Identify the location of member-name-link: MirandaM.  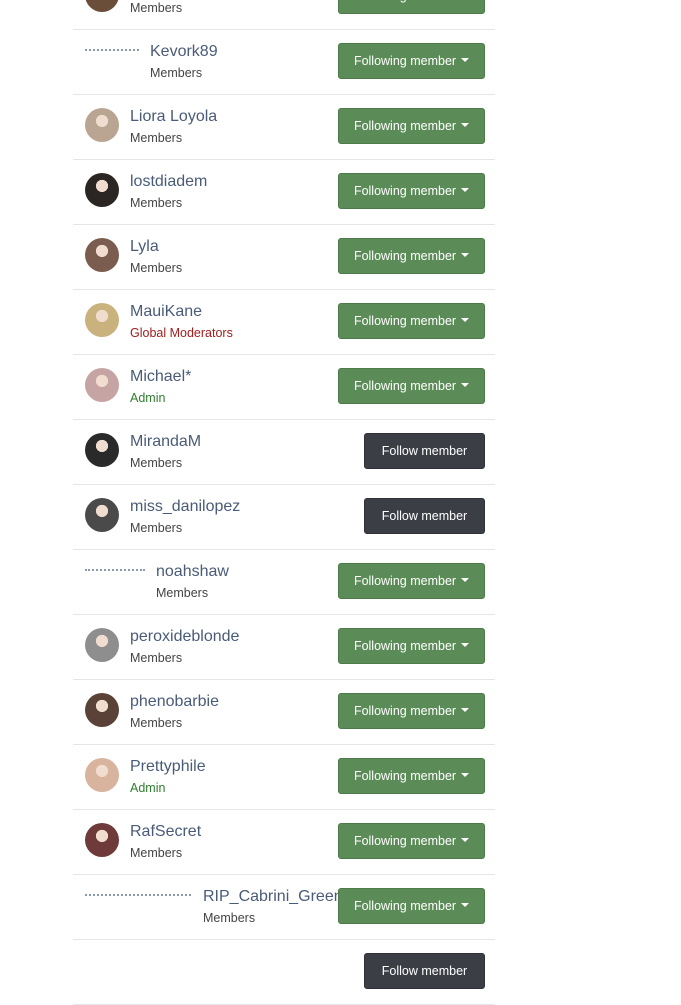
(165, 442).